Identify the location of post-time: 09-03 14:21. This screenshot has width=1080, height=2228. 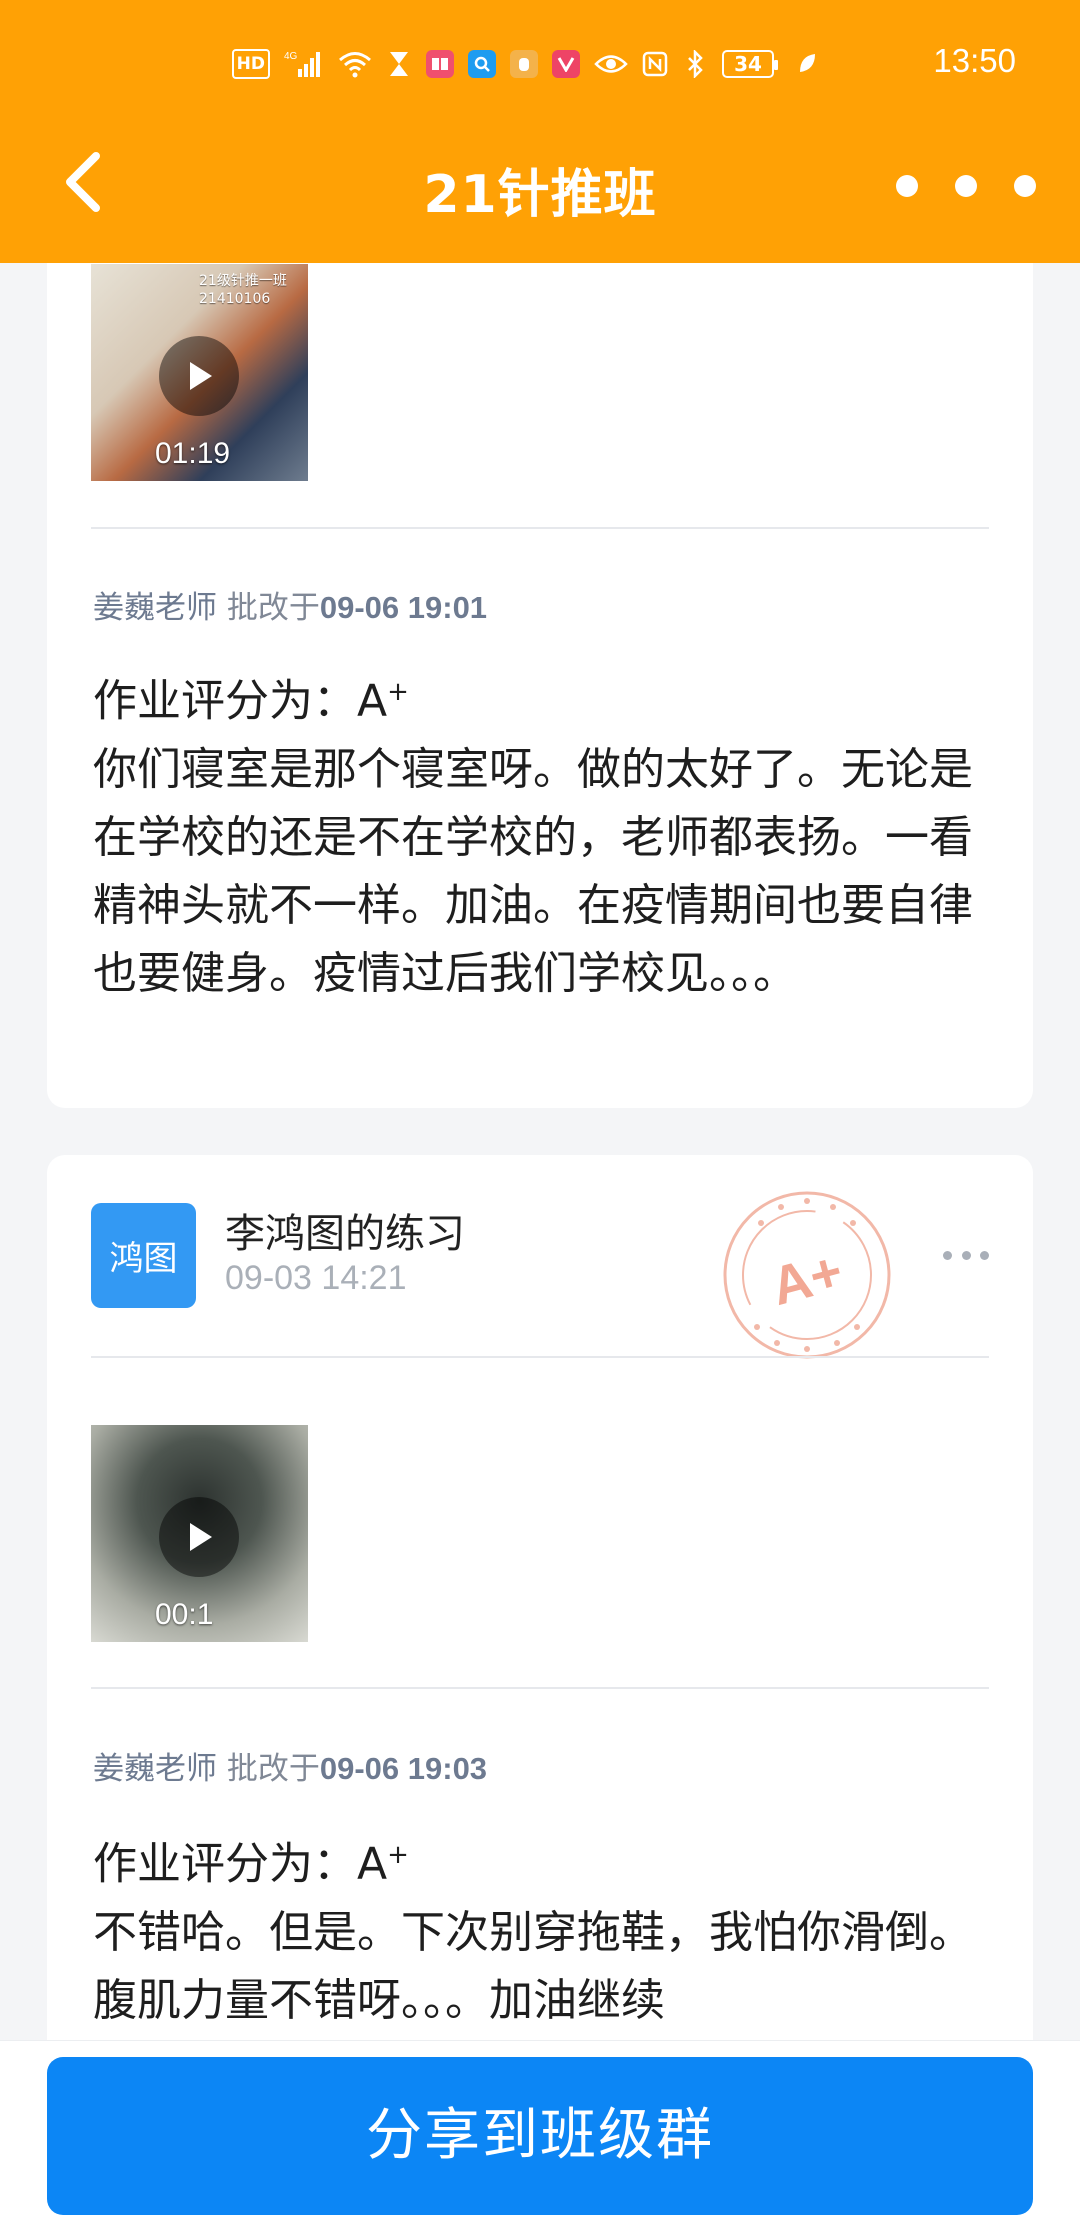
(316, 1278).